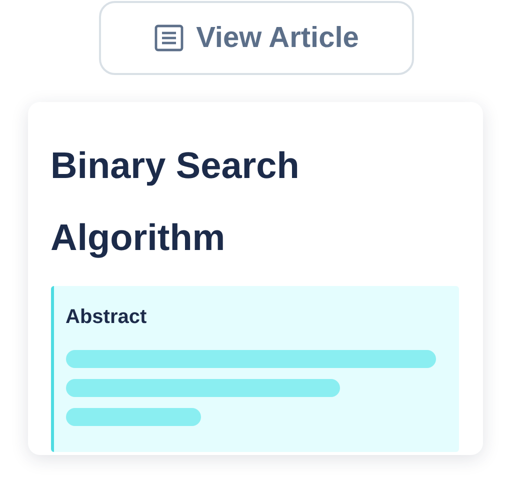  I want to click on abstract-heading: Abstract, so click(106, 317).